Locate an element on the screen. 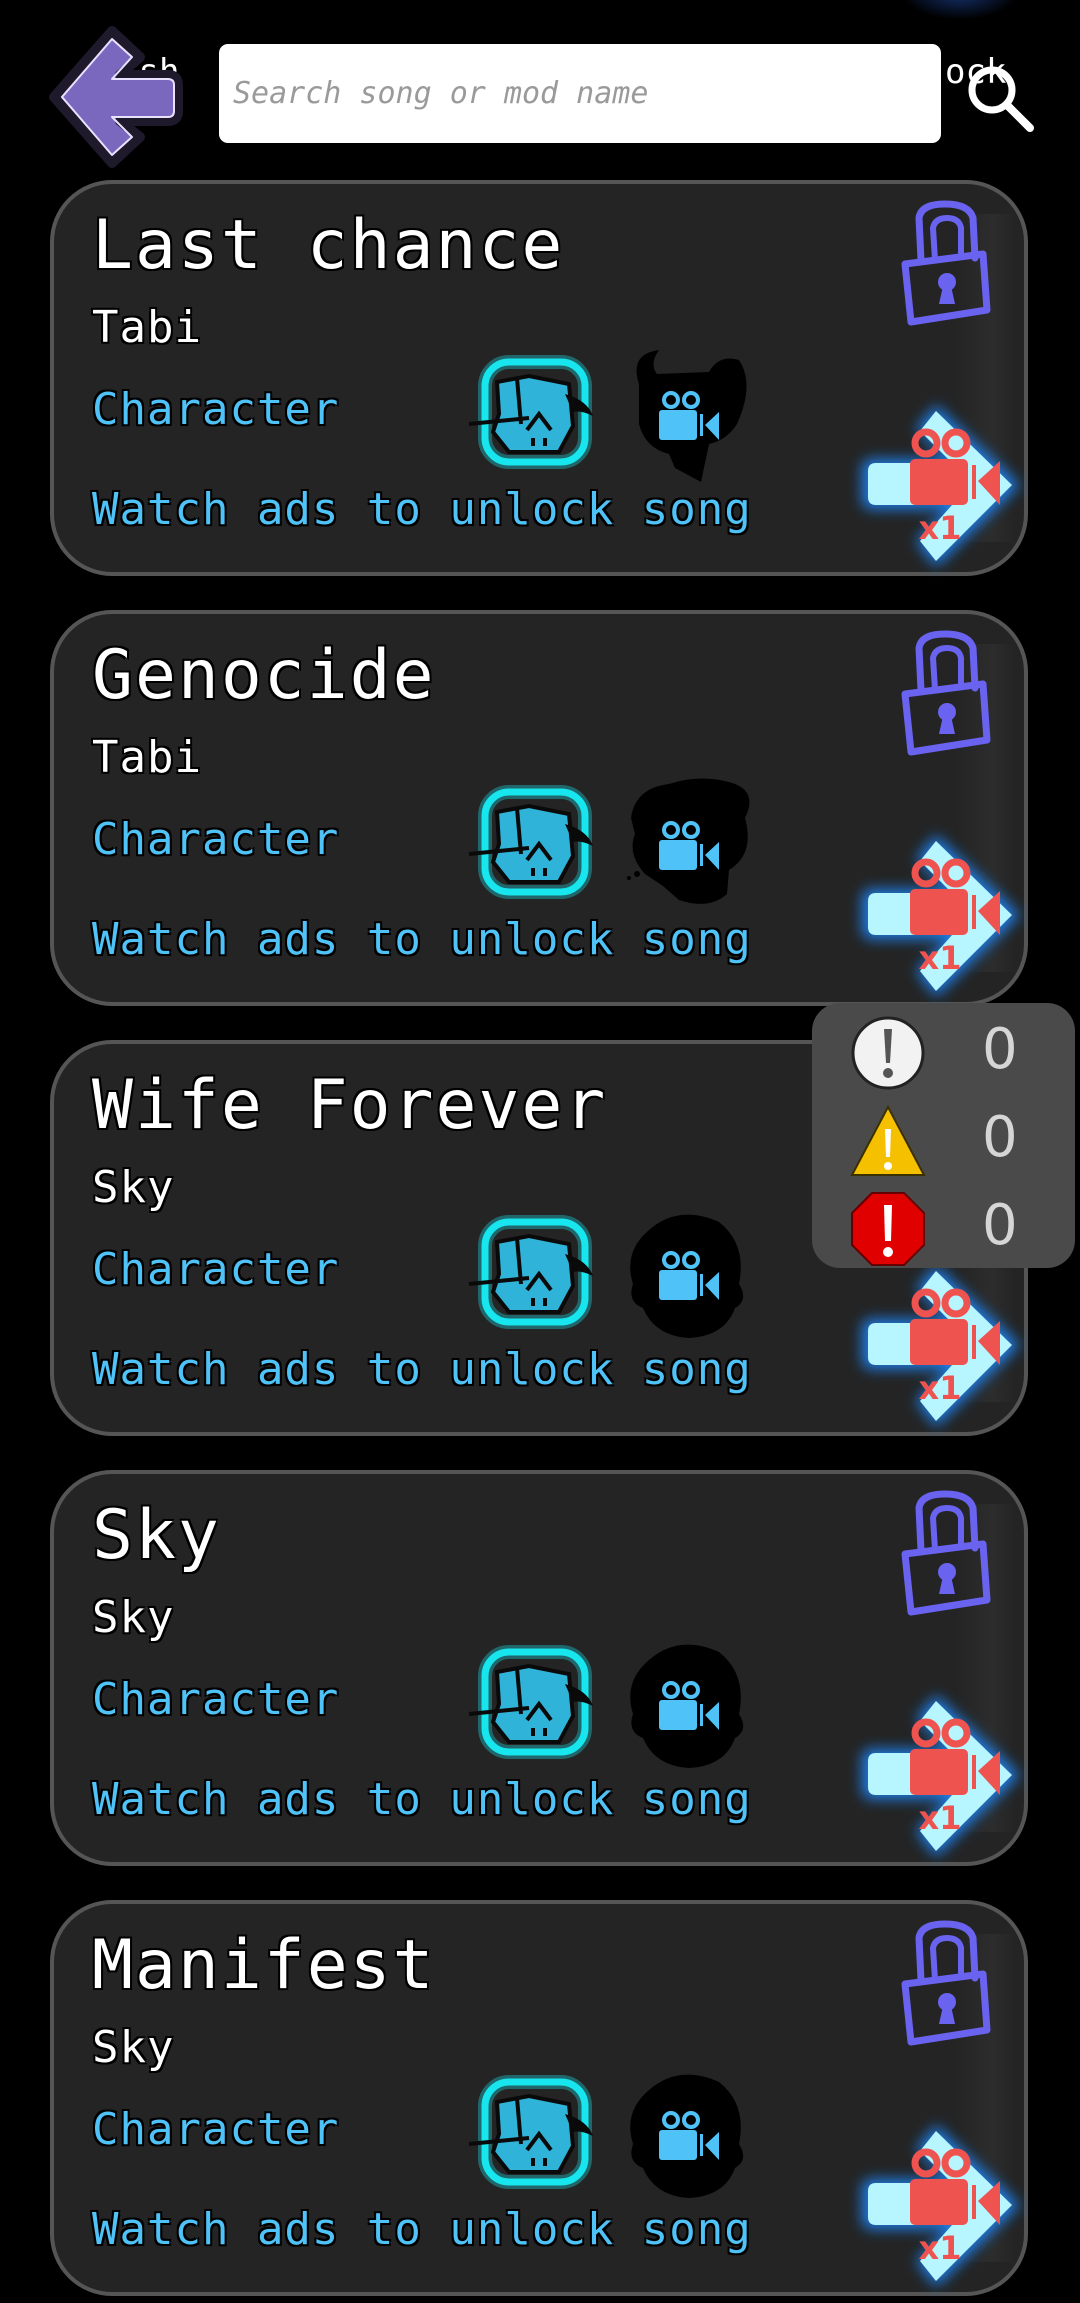  song-title: Manifest is located at coordinates (264, 1965).